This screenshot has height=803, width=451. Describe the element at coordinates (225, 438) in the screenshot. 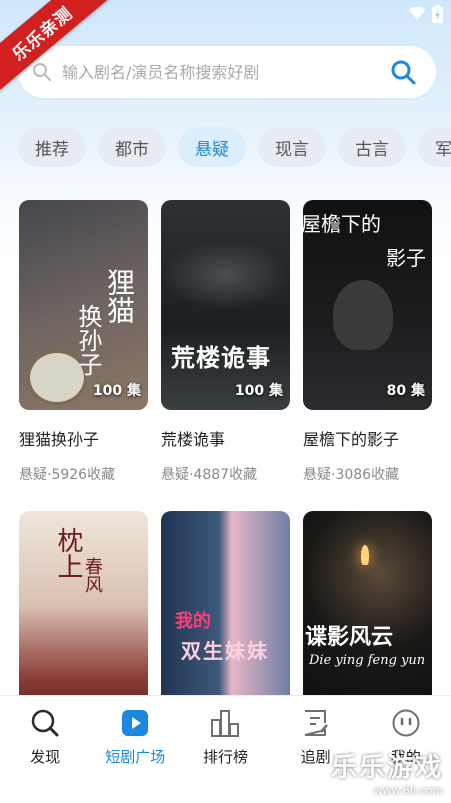

I see `drama-title: 荒楼诡事` at that location.